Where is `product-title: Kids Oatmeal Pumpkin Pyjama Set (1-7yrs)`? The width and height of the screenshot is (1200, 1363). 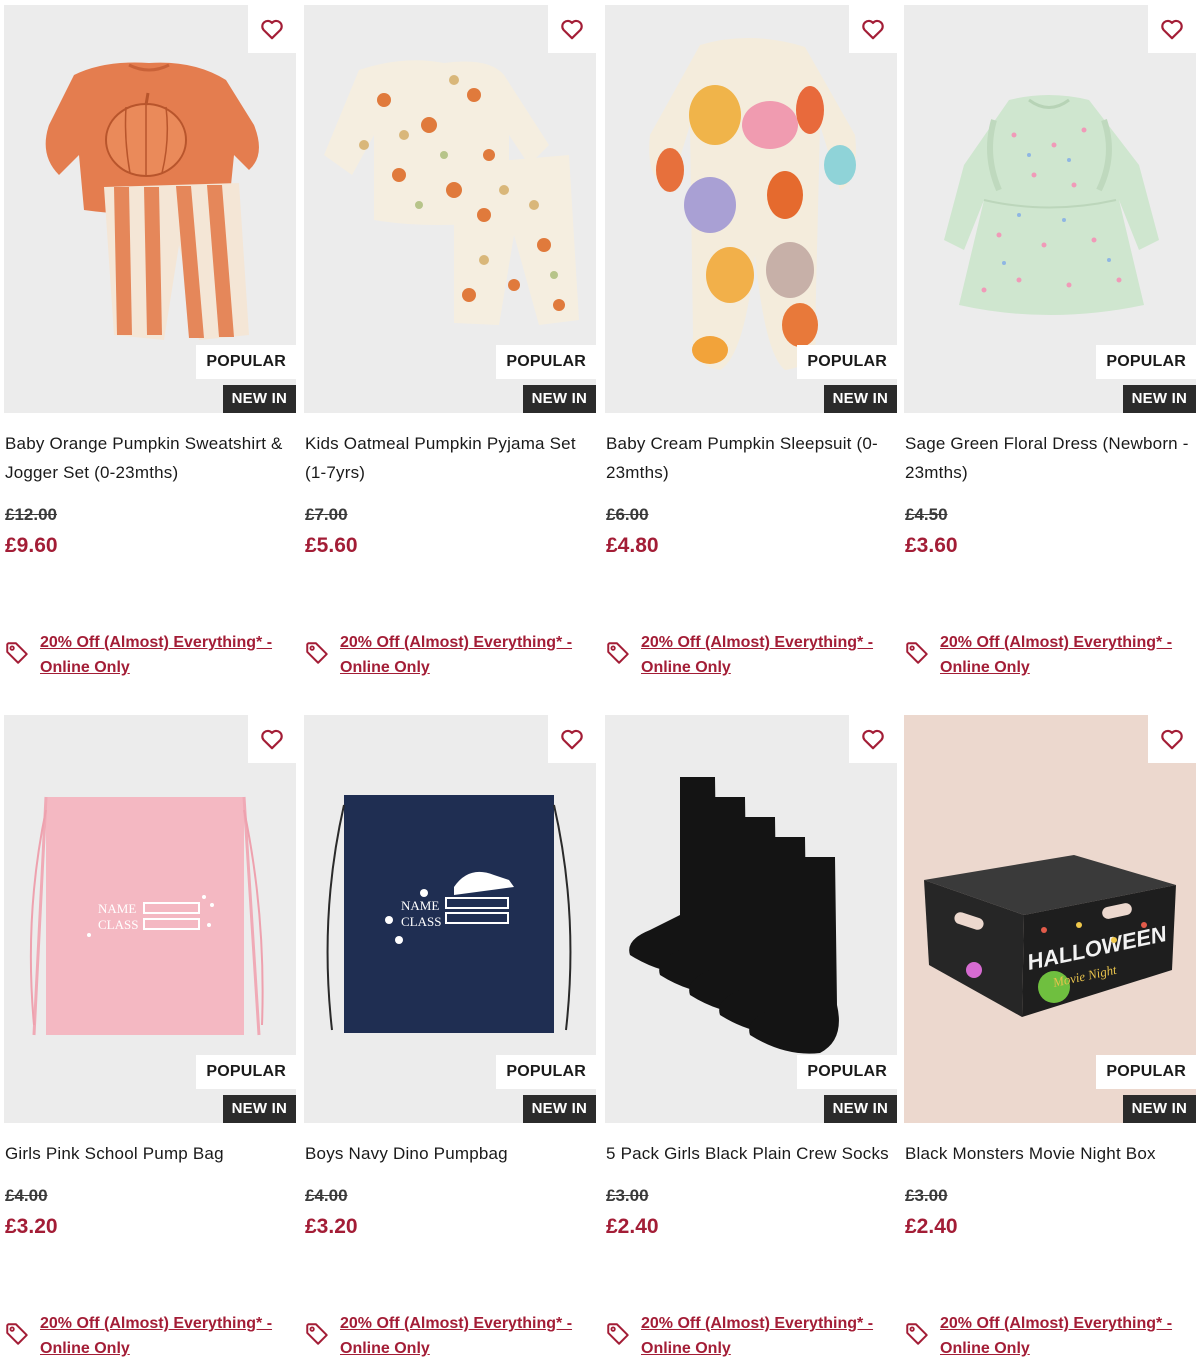 product-title: Kids Oatmeal Pumpkin Pyjama Set (1-7yrs) is located at coordinates (450, 458).